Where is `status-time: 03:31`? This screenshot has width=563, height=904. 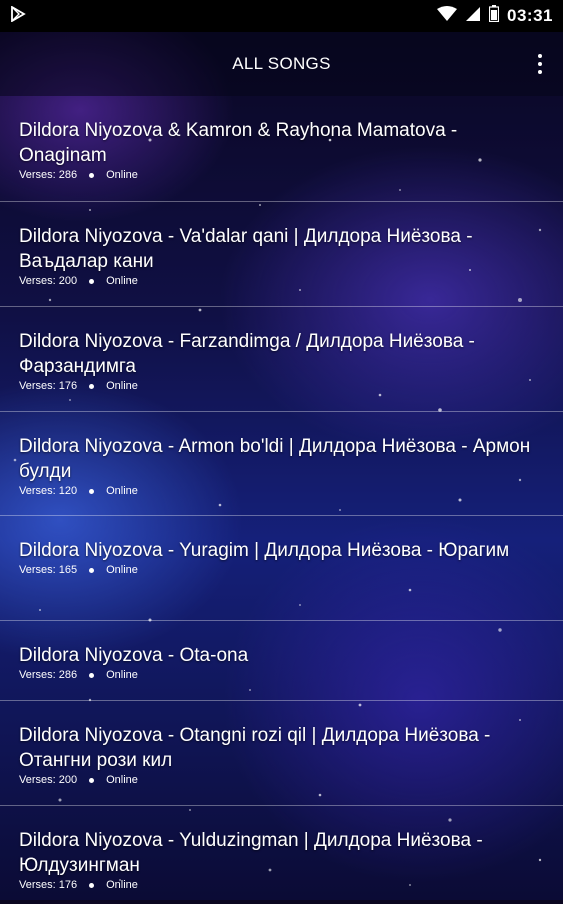 status-time: 03:31 is located at coordinates (530, 15).